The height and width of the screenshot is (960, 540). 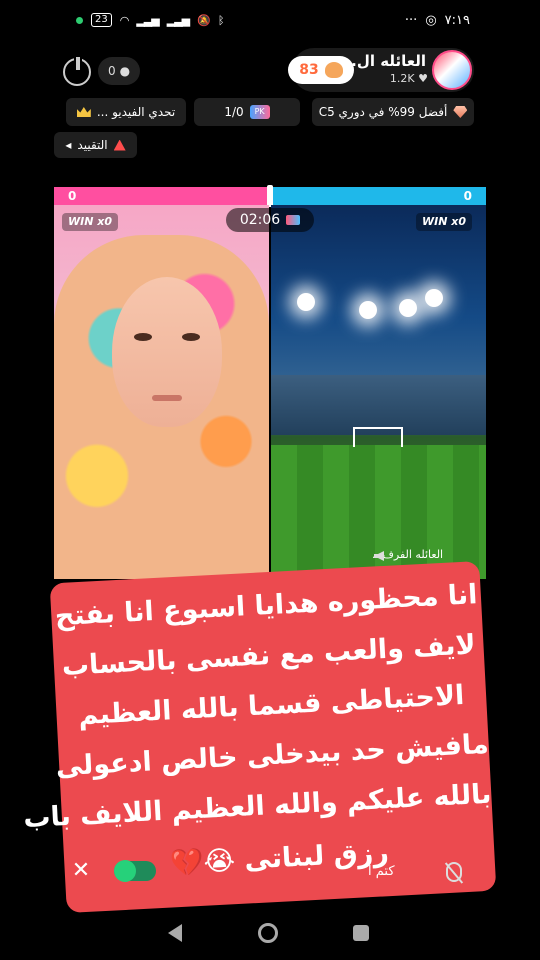 I want to click on caret-left-icon: ◂, so click(x=68, y=145).